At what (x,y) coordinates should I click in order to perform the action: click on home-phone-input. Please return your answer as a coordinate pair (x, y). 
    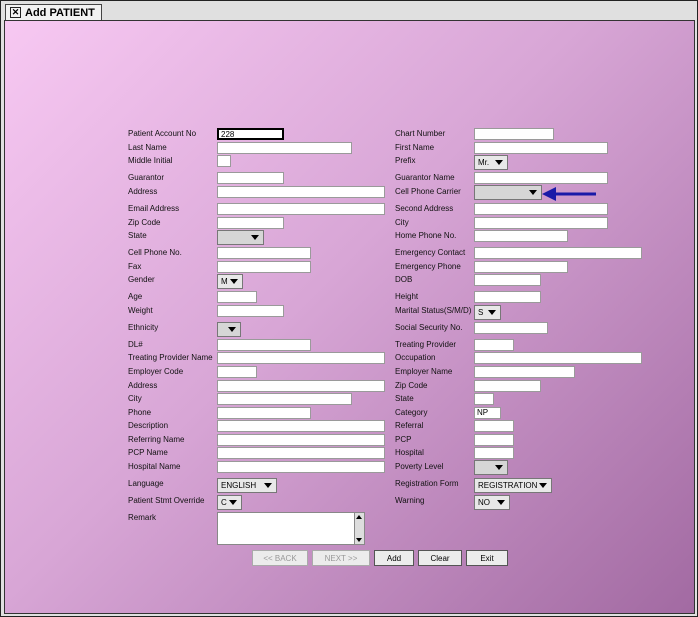
    Looking at the image, I should click on (521, 236).